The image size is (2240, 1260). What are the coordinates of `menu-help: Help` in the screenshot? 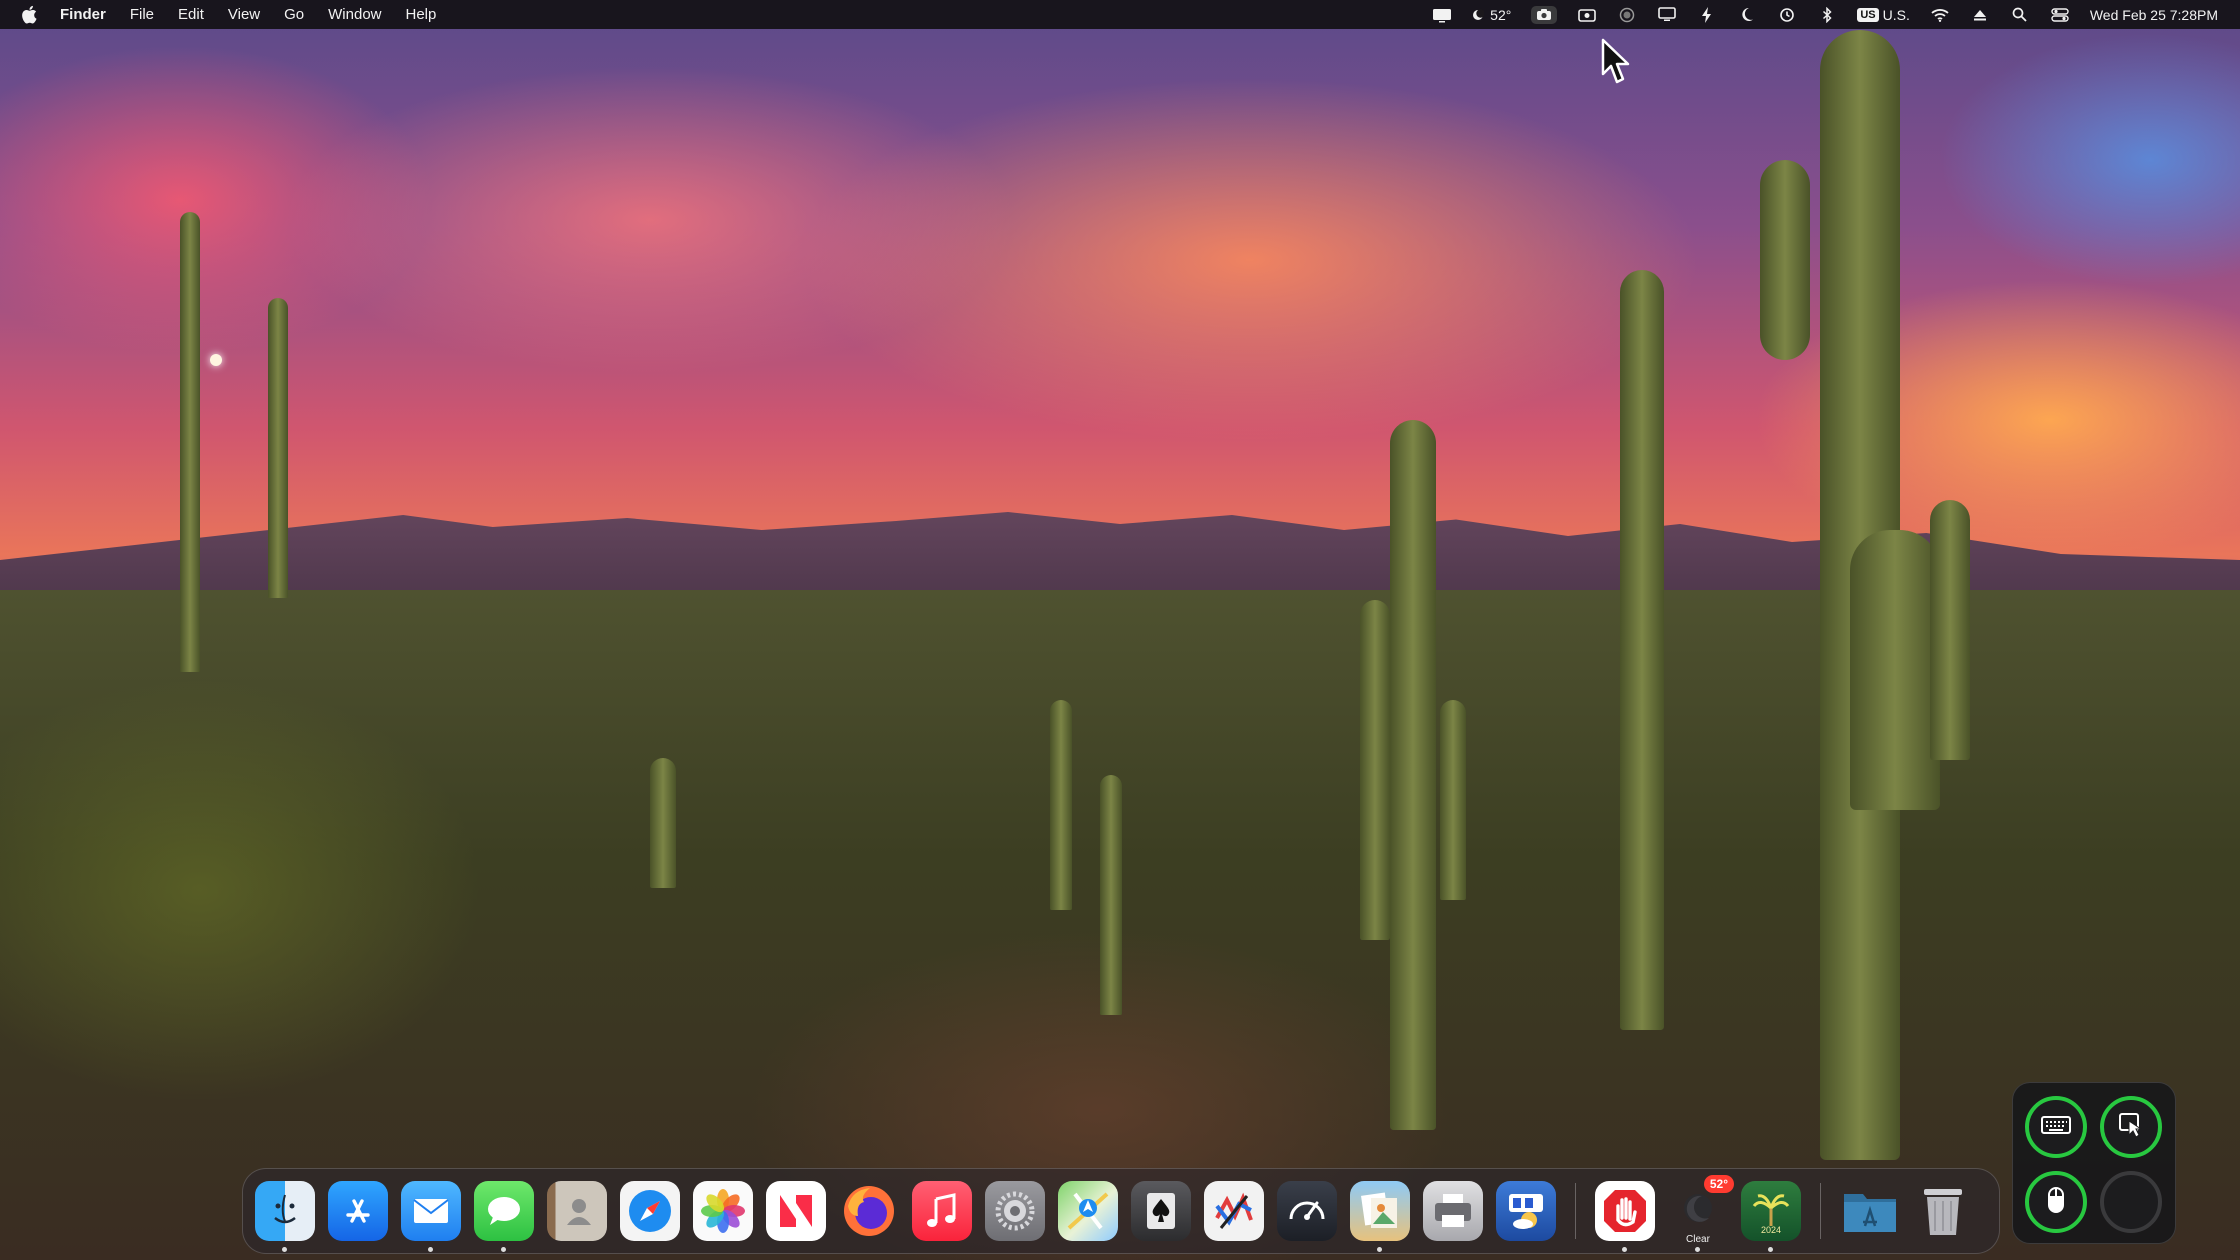 It's located at (421, 14).